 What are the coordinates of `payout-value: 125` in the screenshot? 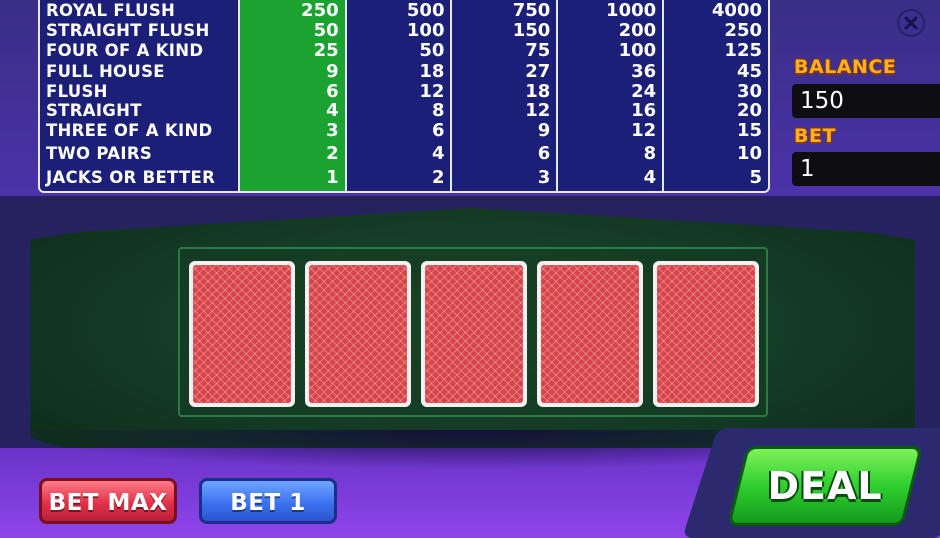 It's located at (743, 50).